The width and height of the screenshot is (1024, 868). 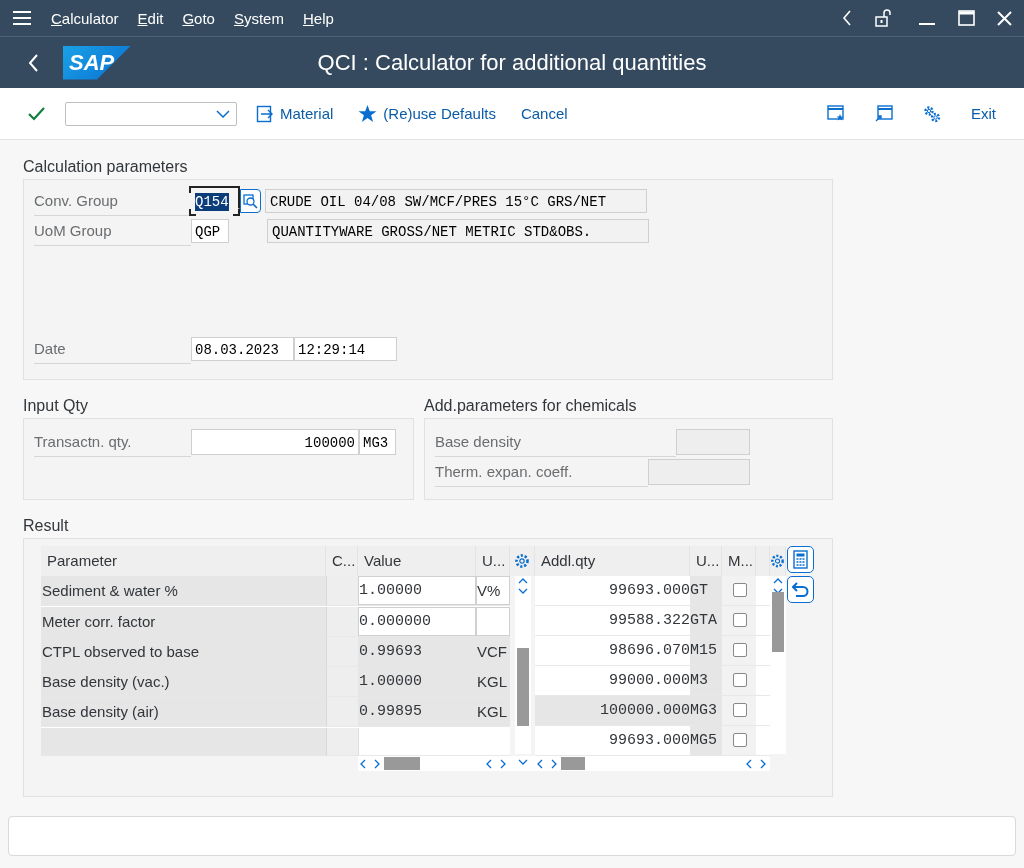 I want to click on search-icon, so click(x=250, y=201).